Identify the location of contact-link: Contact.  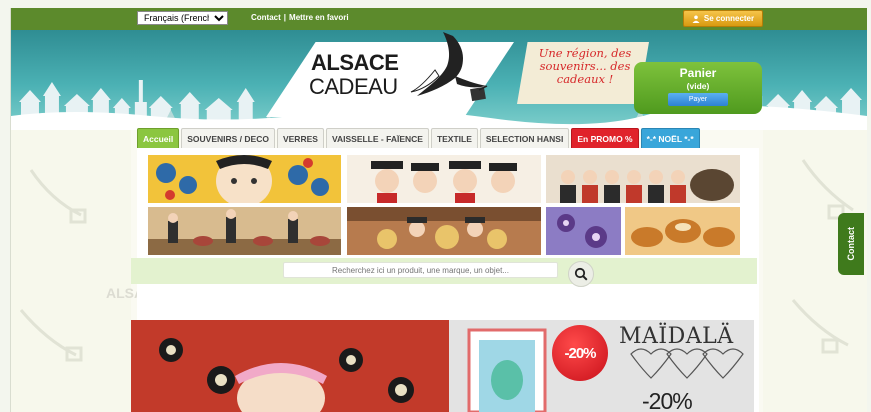
(266, 17).